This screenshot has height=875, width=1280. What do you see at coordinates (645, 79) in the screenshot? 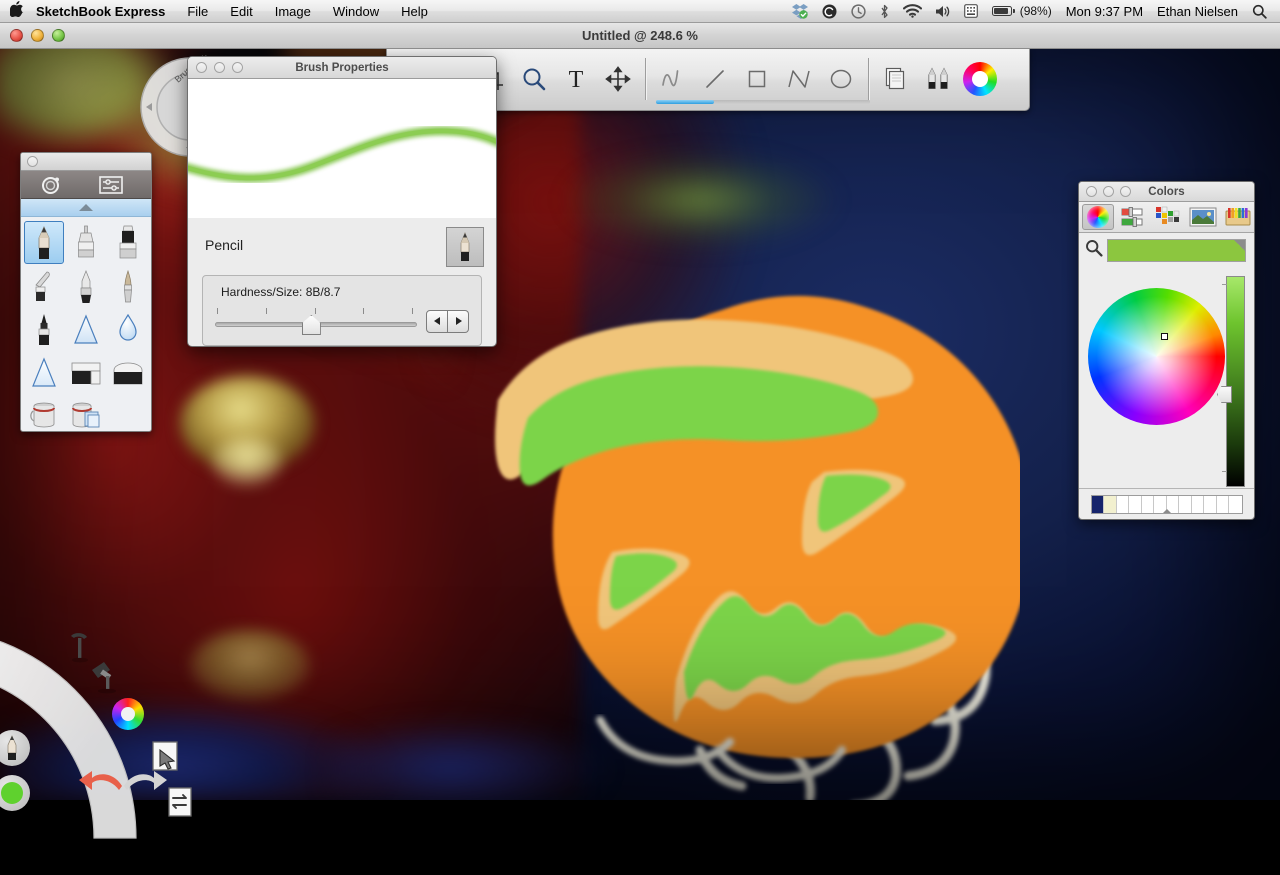
I see `toolbar-divider` at bounding box center [645, 79].